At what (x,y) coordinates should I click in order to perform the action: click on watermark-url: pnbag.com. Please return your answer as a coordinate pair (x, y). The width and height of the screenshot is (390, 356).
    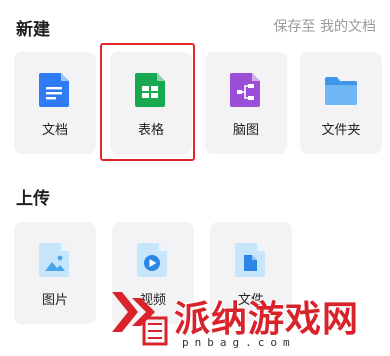
    Looking at the image, I should click on (239, 342).